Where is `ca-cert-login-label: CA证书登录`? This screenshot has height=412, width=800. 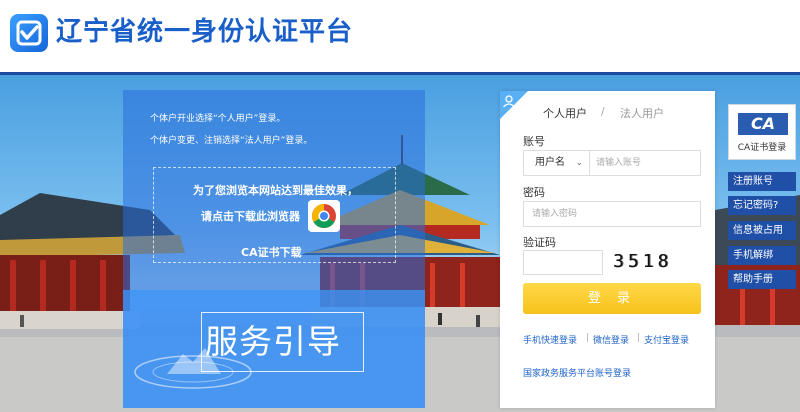 ca-cert-login-label: CA证书登录 is located at coordinates (762, 148).